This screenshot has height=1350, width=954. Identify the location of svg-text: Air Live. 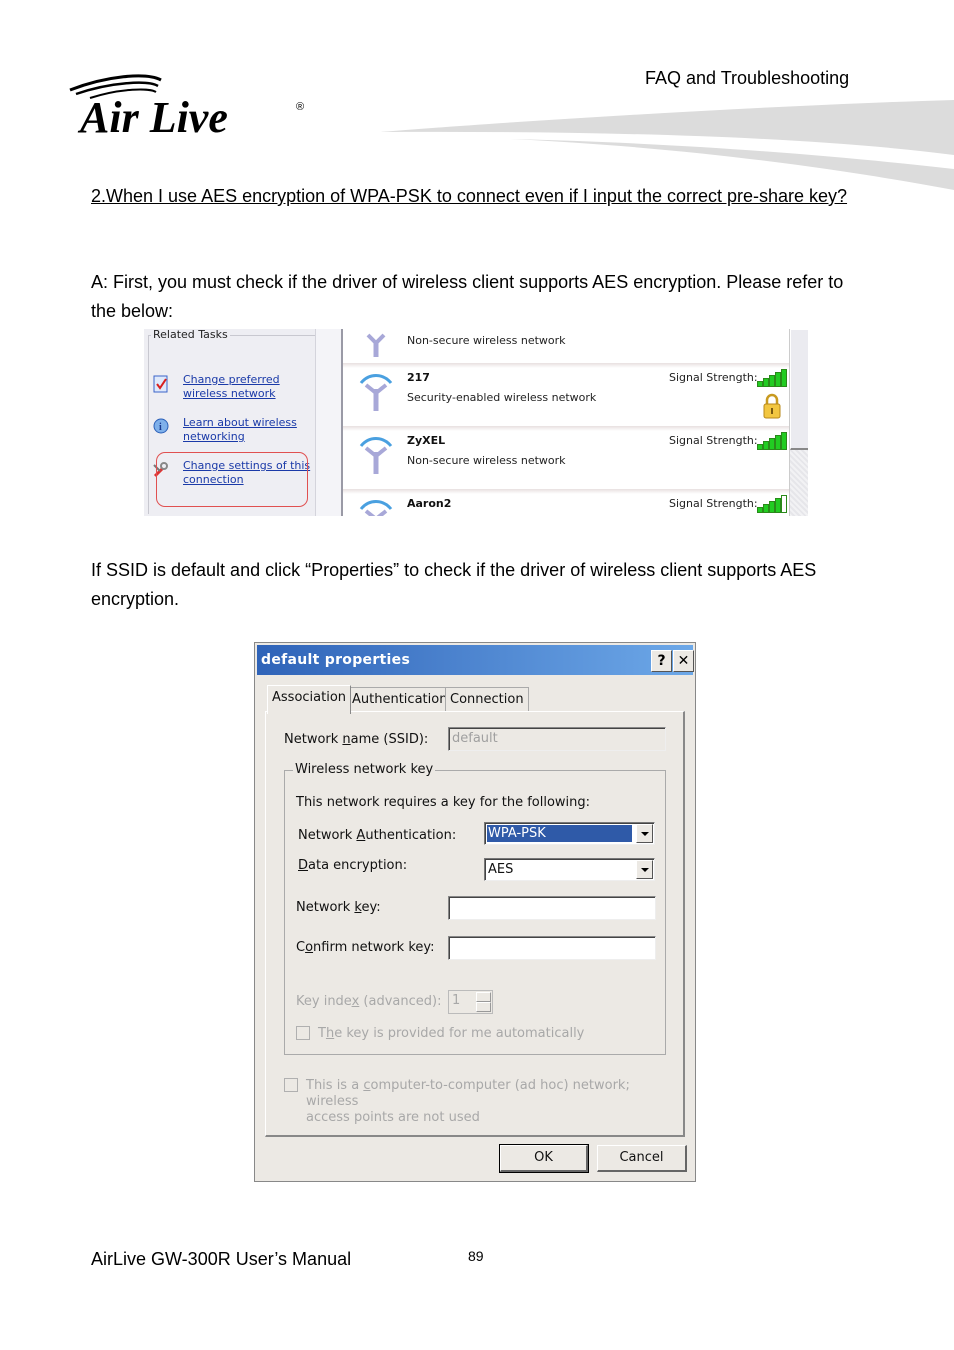
(152, 115).